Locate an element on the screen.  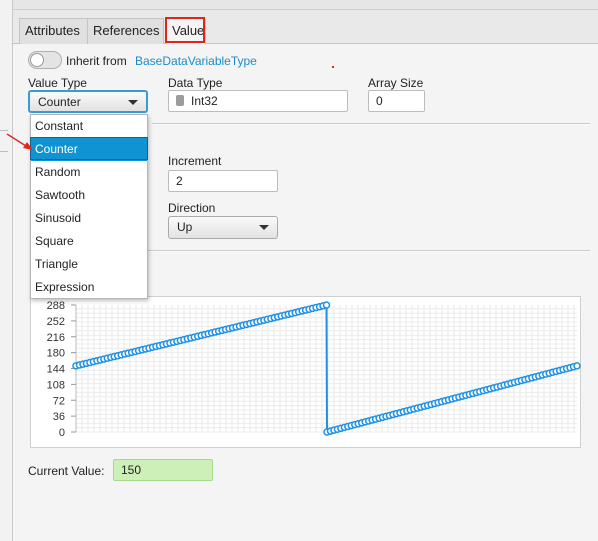
data-type-label: Data Type is located at coordinates (195, 83).